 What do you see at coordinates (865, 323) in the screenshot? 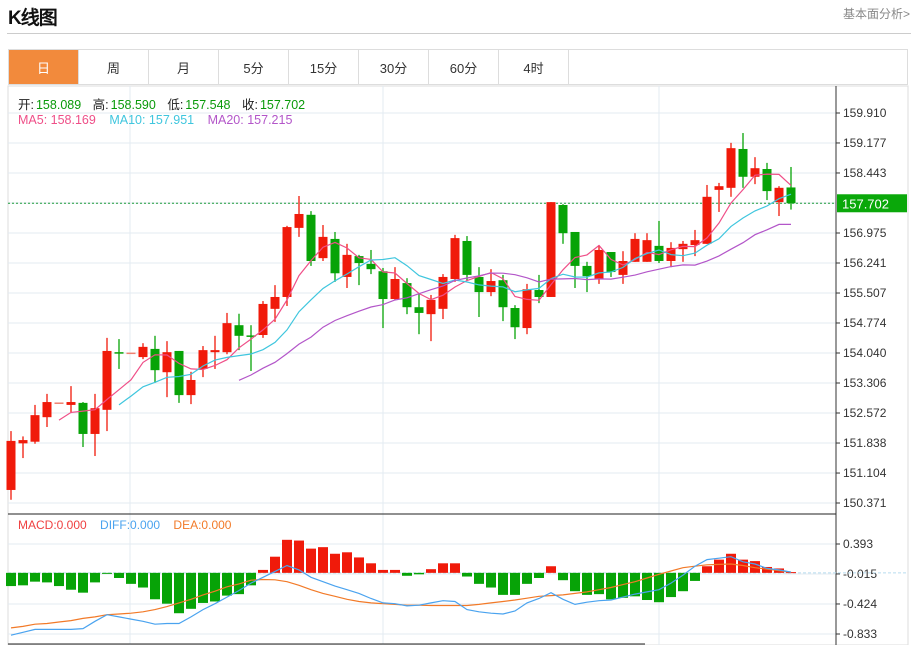
I see `price-tick-label: 154.774` at bounding box center [865, 323].